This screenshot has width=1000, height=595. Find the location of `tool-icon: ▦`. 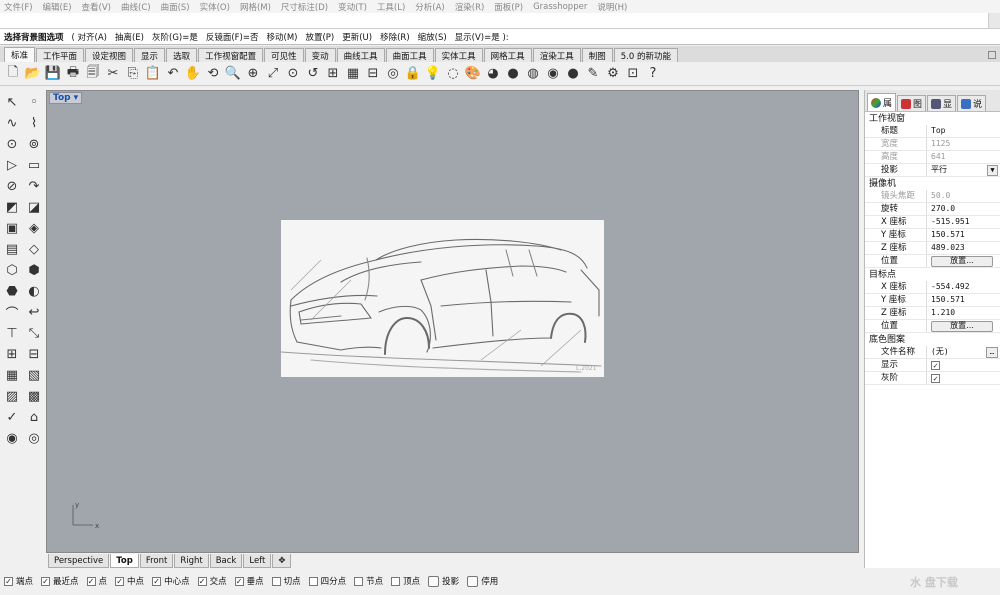

tool-icon: ▦ is located at coordinates (12, 375).